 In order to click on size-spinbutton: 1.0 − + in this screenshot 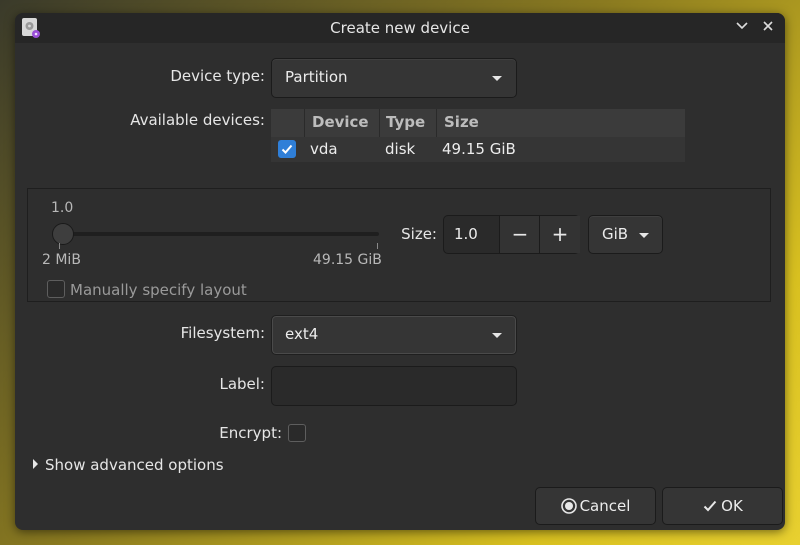, I will do `click(511, 234)`.